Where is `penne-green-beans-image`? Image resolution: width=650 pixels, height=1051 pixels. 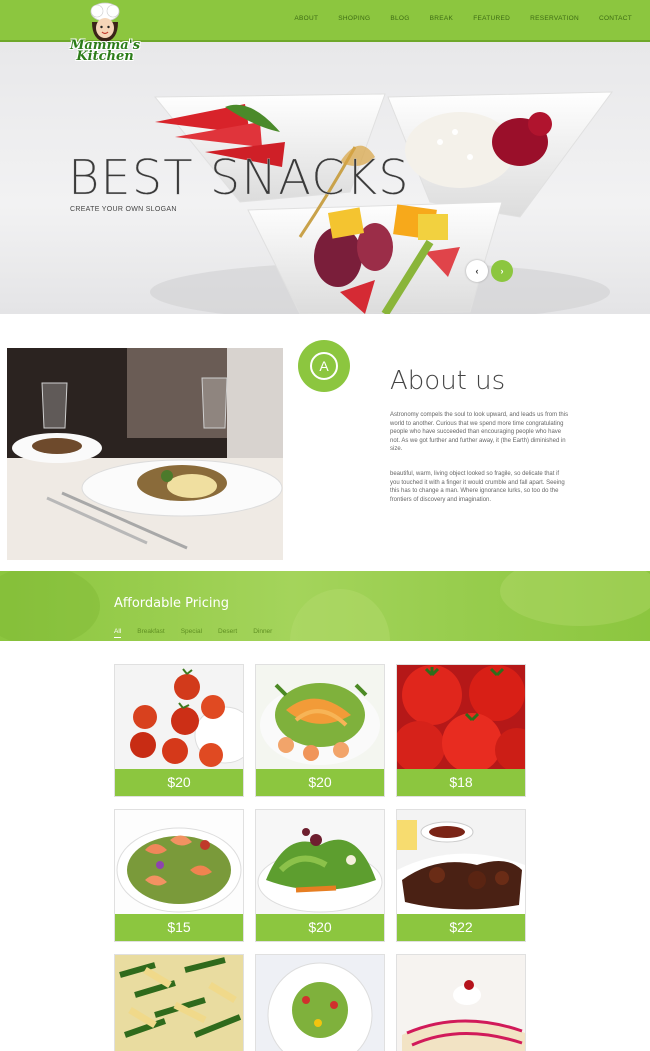 penne-green-beans-image is located at coordinates (179, 1003).